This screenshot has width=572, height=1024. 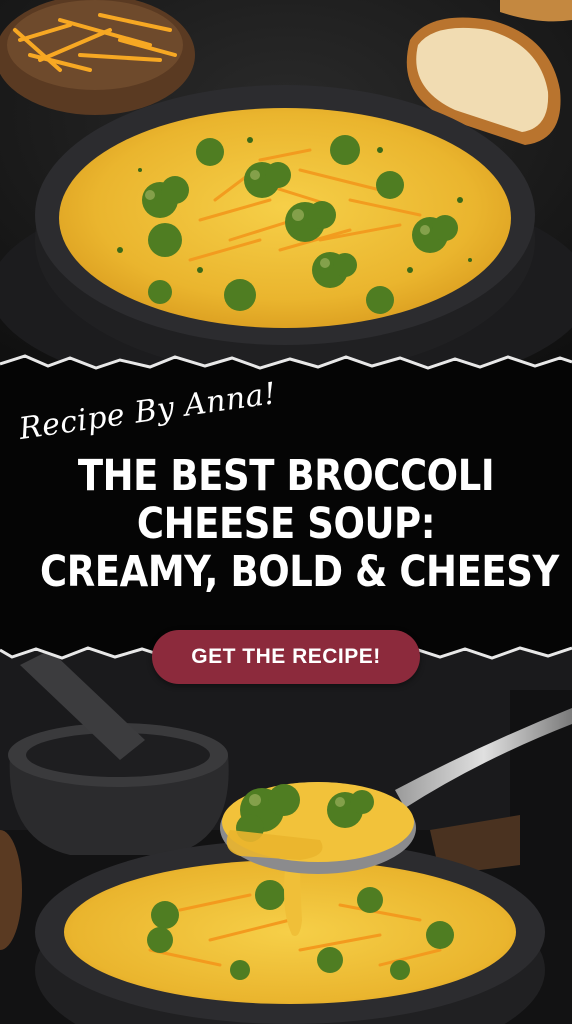 What do you see at coordinates (286, 657) in the screenshot?
I see `get-recipe-button: GET THE RECIPE!` at bounding box center [286, 657].